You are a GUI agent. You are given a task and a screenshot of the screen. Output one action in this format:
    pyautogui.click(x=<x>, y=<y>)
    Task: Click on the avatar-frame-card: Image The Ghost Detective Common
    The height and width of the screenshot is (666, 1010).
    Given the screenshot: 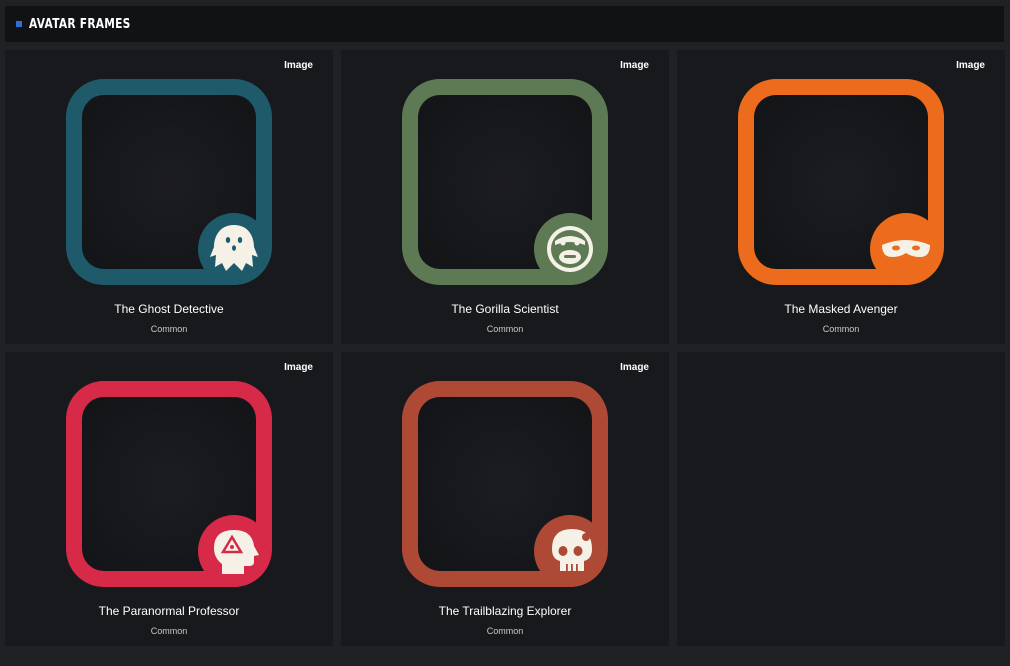 What is the action you would take?
    pyautogui.click(x=169, y=197)
    